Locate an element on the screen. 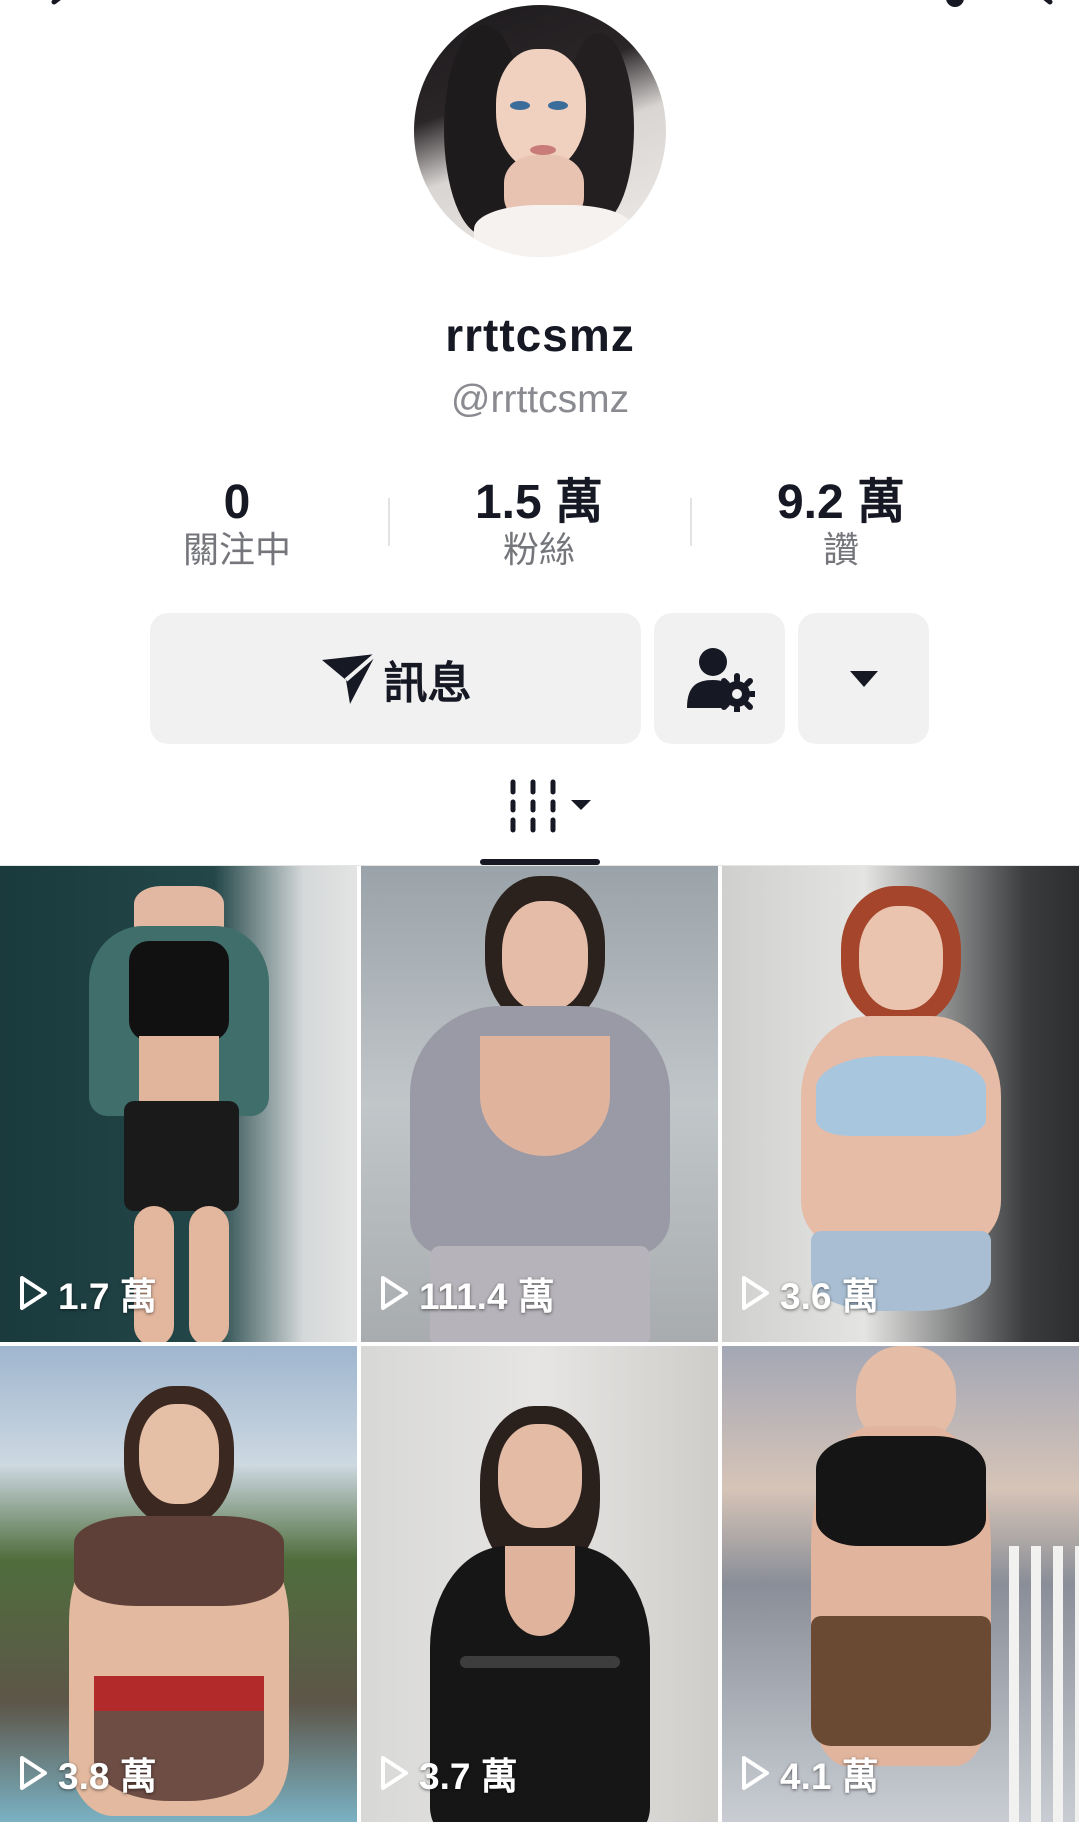 The width and height of the screenshot is (1080, 1826). view-count-text: 1.7 萬 is located at coordinates (107, 1296).